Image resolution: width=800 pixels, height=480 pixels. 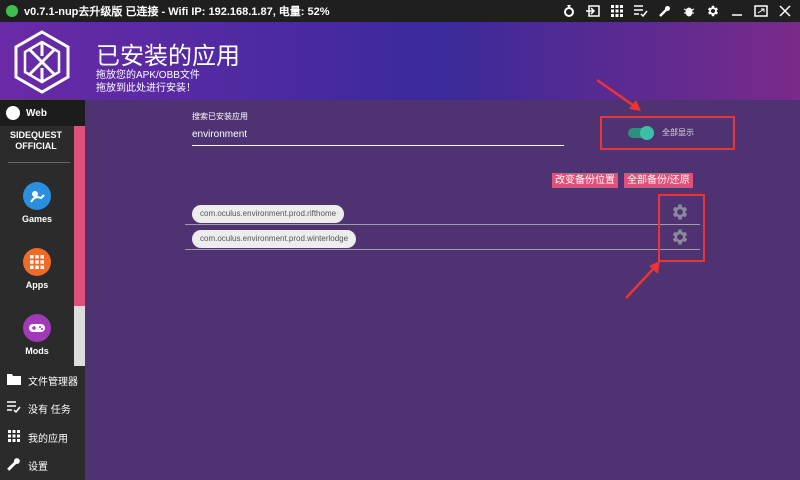 I want to click on divider, so click(x=39, y=162).